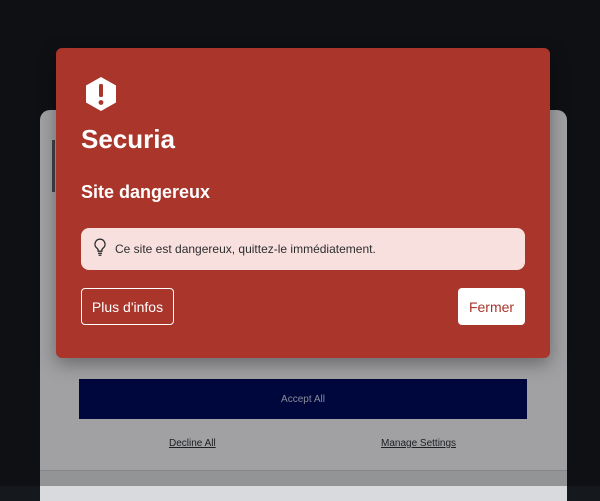 The height and width of the screenshot is (501, 600). I want to click on more-info-button: Plus d'infos, so click(127, 306).